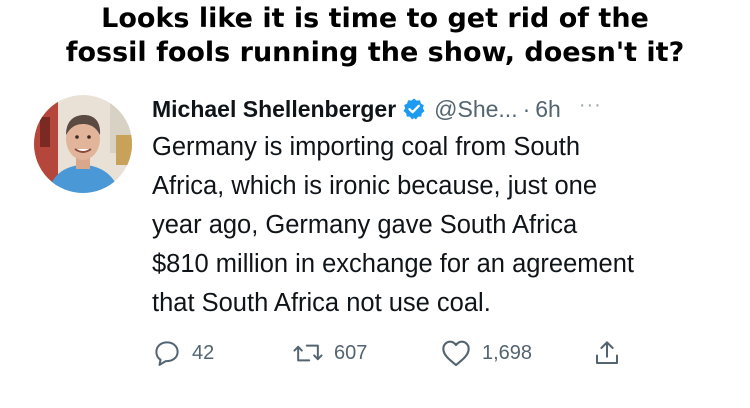 The width and height of the screenshot is (750, 408). I want to click on tweet-text-line: Germany is importing coal from South, so click(366, 147).